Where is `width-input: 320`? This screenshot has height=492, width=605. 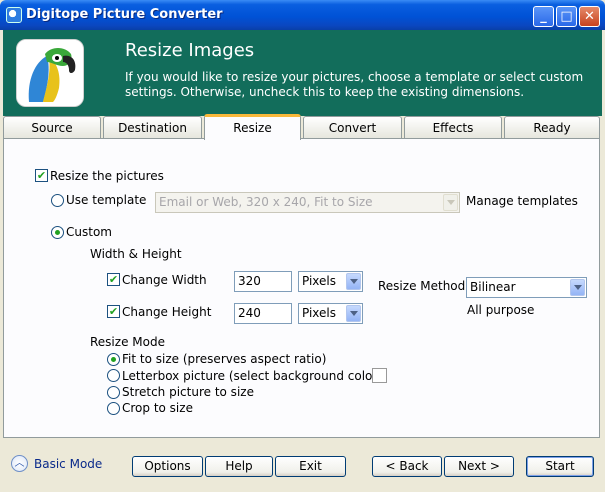
width-input: 320 is located at coordinates (263, 281).